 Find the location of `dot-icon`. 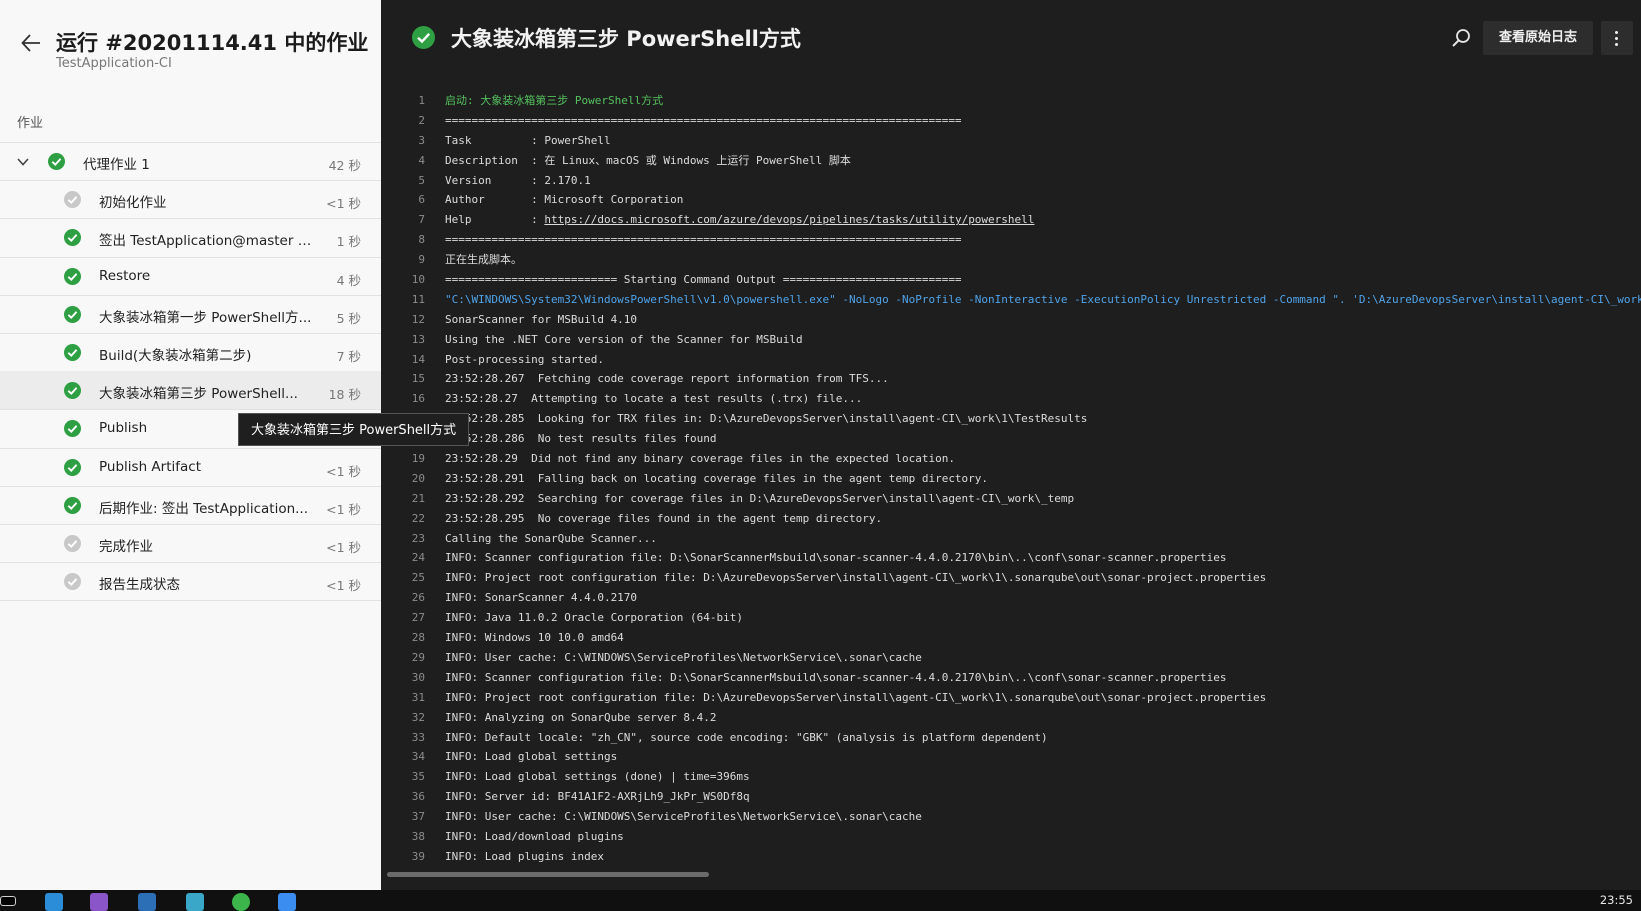

dot-icon is located at coordinates (1616, 38).